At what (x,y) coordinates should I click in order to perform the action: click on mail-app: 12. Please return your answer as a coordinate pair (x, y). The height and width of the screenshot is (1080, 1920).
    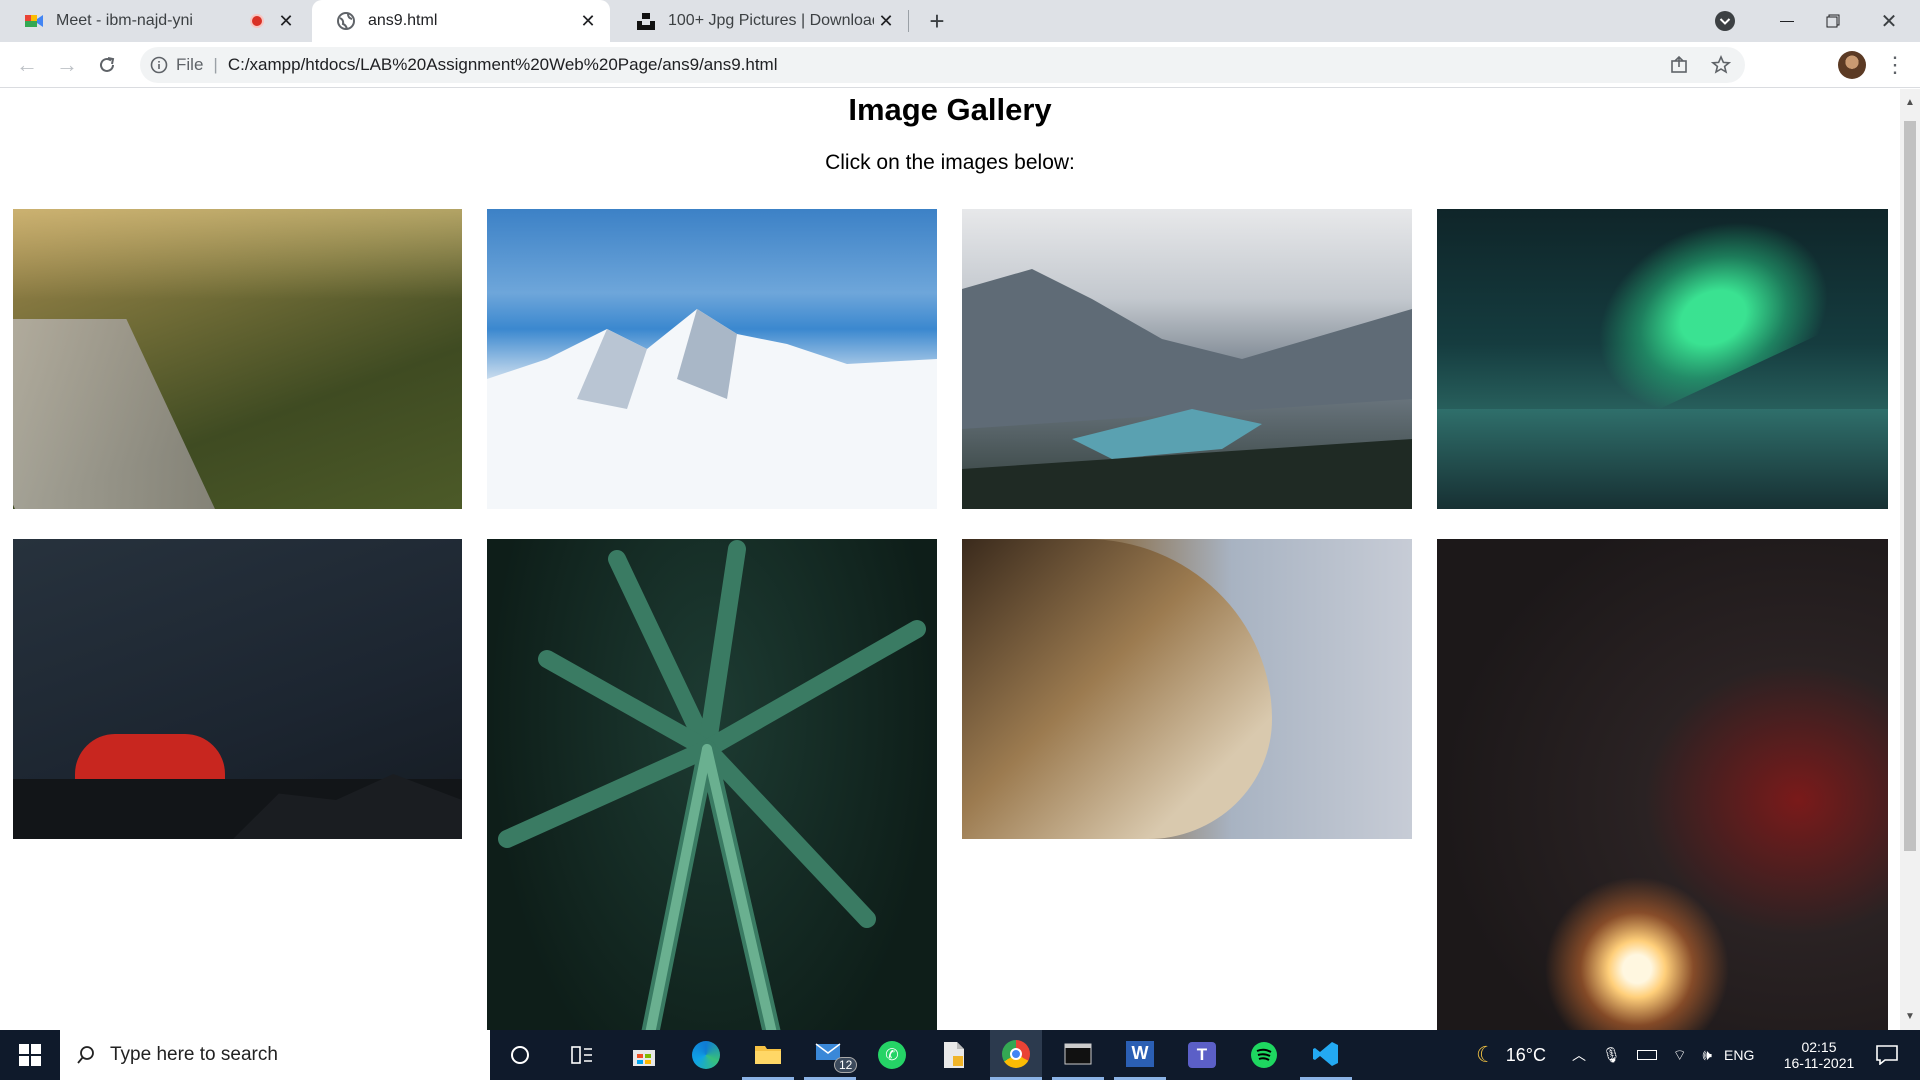
    Looking at the image, I should click on (831, 1055).